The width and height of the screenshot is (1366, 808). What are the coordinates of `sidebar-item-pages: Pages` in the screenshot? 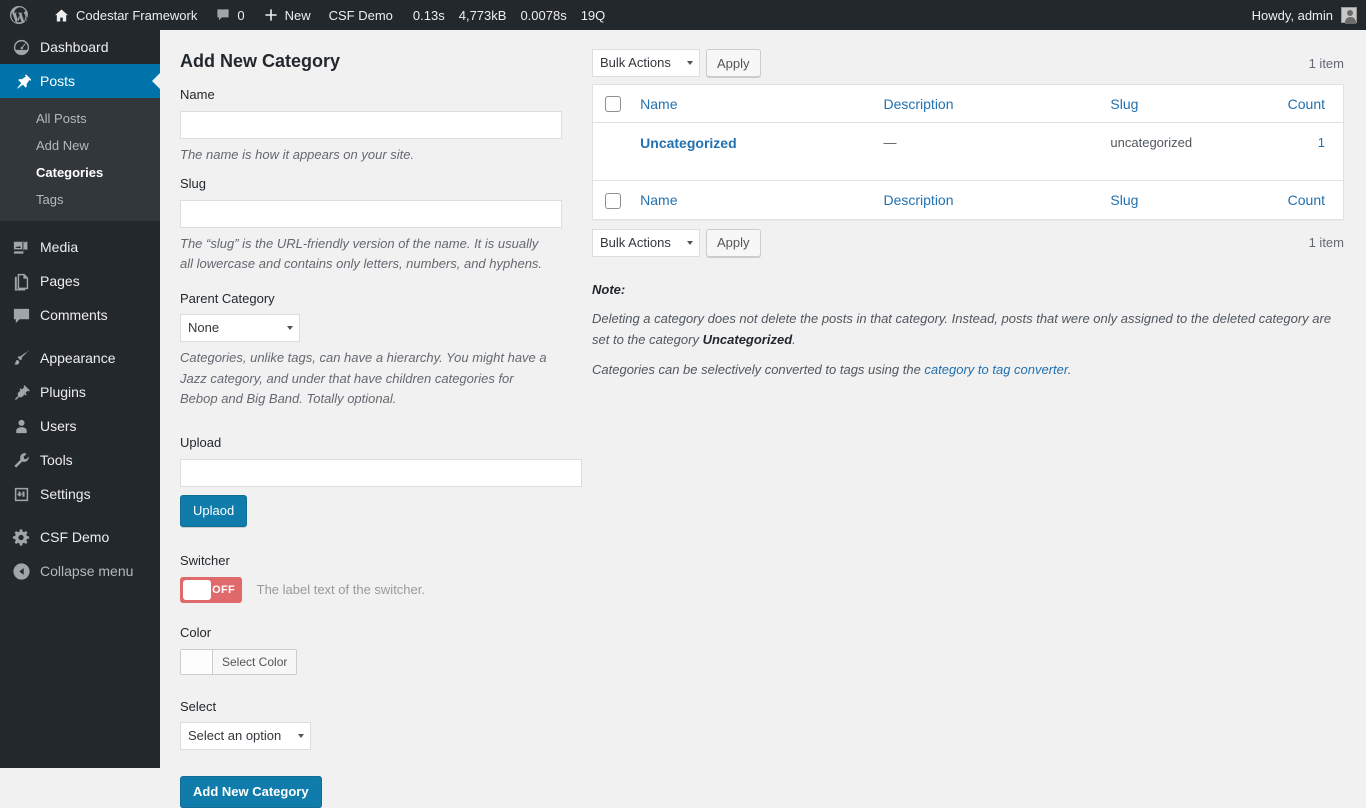 It's located at (80, 281).